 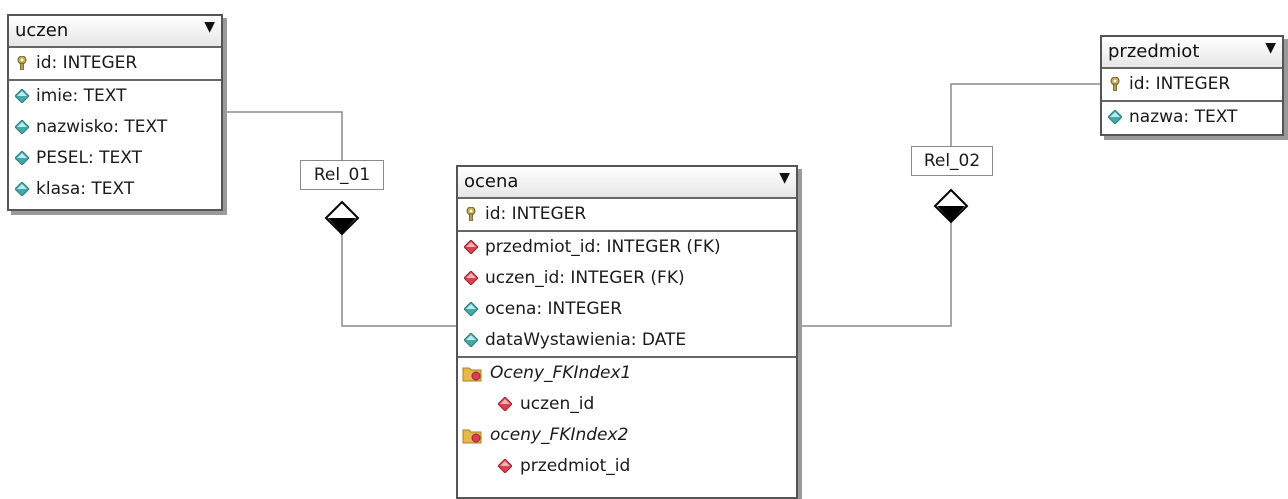 What do you see at coordinates (559, 435) in the screenshot?
I see `index-name: oceny_FKIndex2` at bounding box center [559, 435].